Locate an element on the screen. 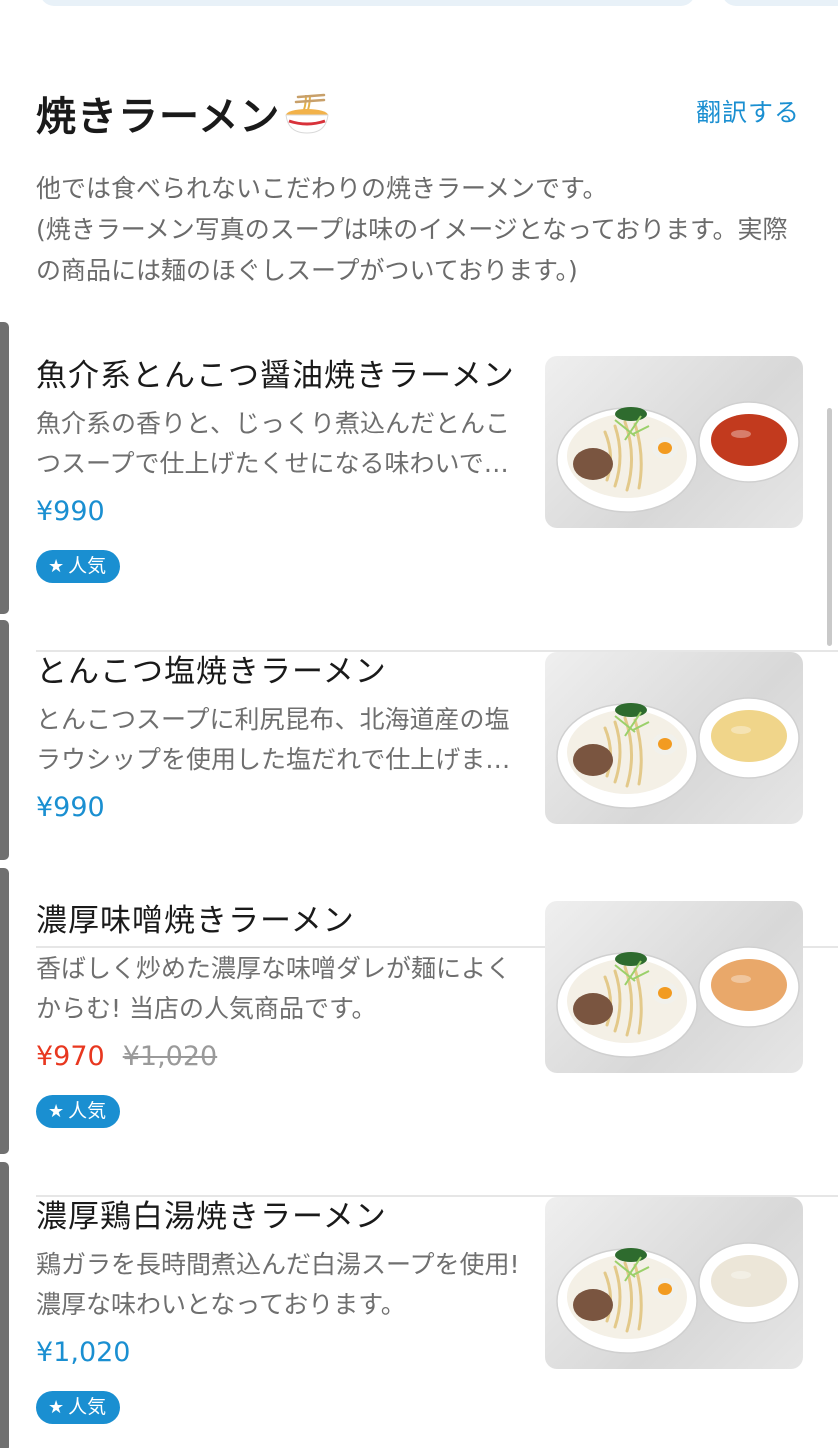 This screenshot has height=1448, width=838. item-description: 魚介系の香りと、じっくり煮込んだとんこつスープで仕上げたくせになる味わいです。 is located at coordinates (273, 443).